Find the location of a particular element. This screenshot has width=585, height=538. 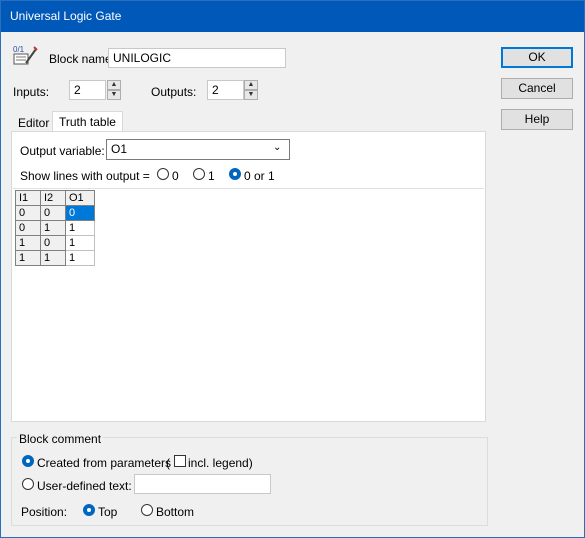

table-row: 0 0 0 is located at coordinates (55, 213).